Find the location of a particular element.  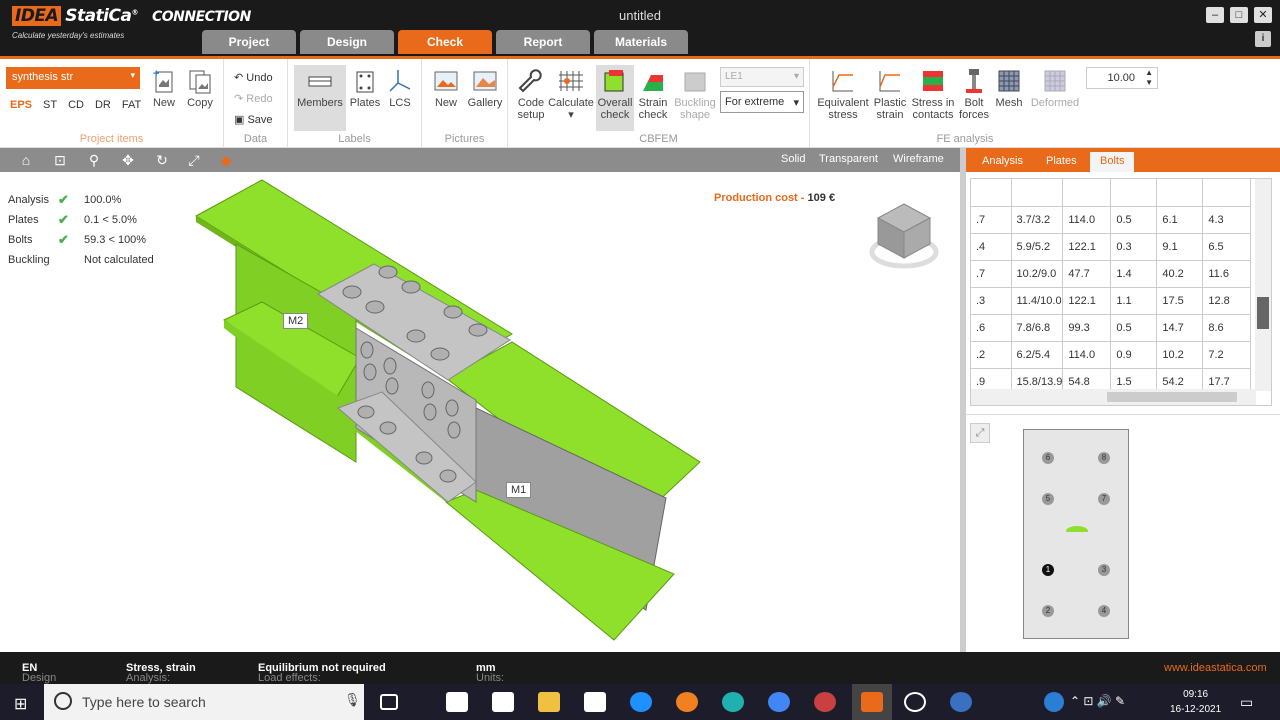

stress-contacts-button: Stress in contacts is located at coordinates (933, 94).